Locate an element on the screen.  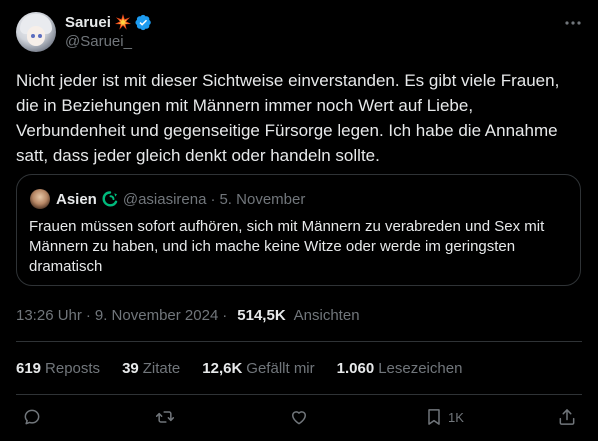
quoted-author-handle: @asiasirena is located at coordinates (164, 199).